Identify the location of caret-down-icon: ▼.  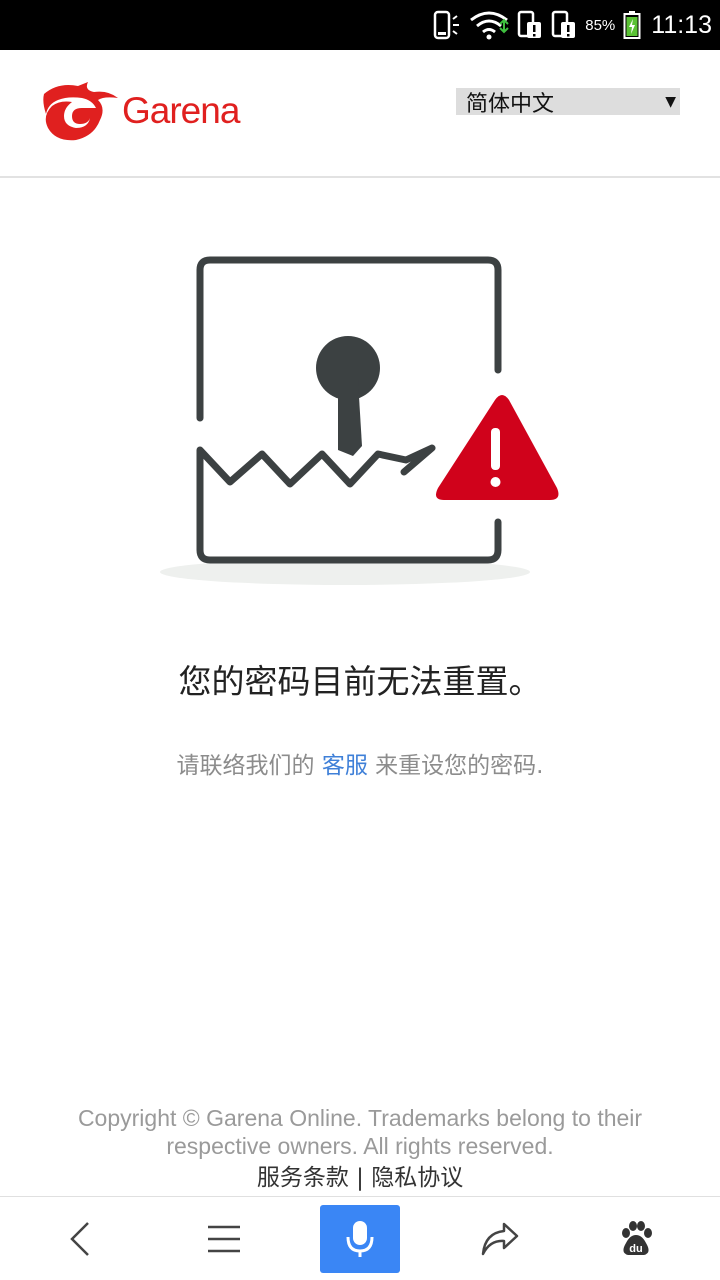
(670, 101).